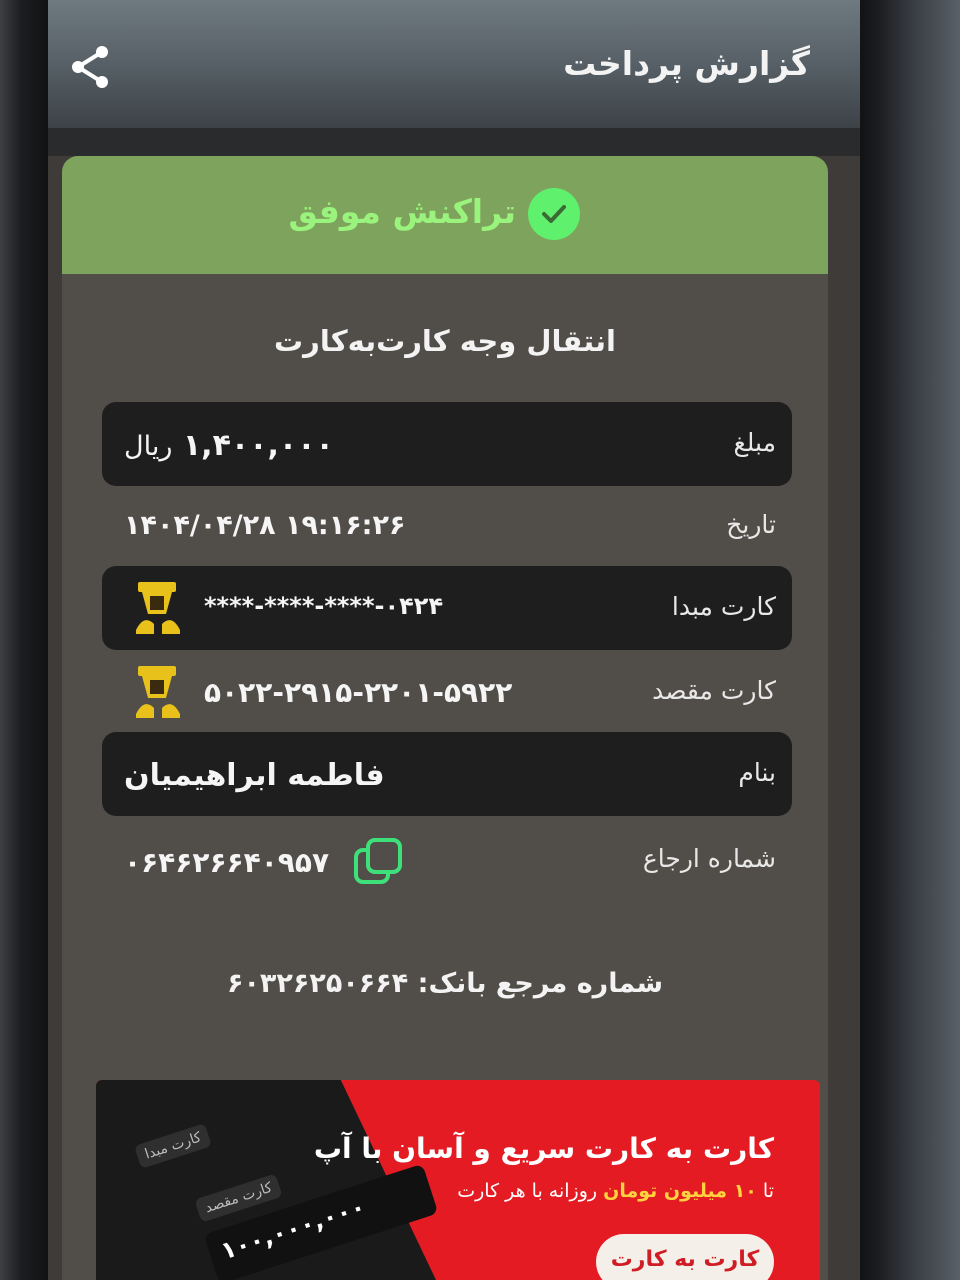 The image size is (960, 1280). I want to click on dest-card-number: ۵۰۲۲-۲۹۱۵-۲۲۰۱-۵۹۲۲, so click(358, 692).